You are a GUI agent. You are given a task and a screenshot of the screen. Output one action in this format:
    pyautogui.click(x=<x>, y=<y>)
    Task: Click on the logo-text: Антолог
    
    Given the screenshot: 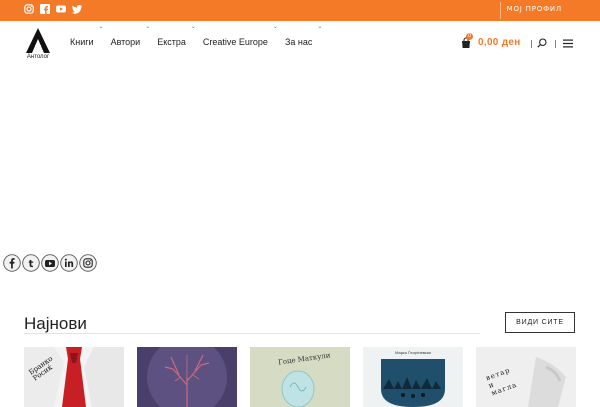 What is the action you would take?
    pyautogui.click(x=38, y=57)
    